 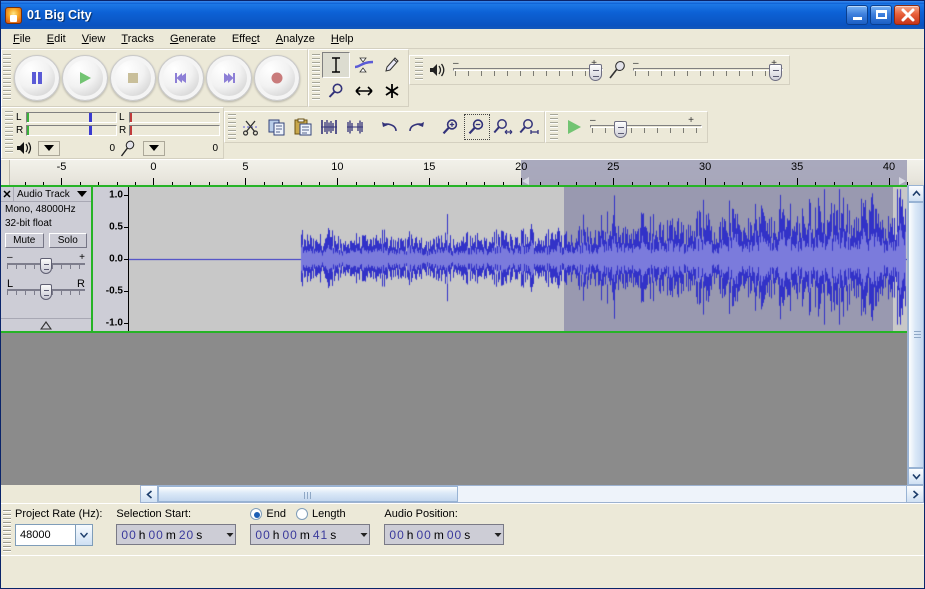 I want to click on scroll-right-button, so click(x=914, y=494).